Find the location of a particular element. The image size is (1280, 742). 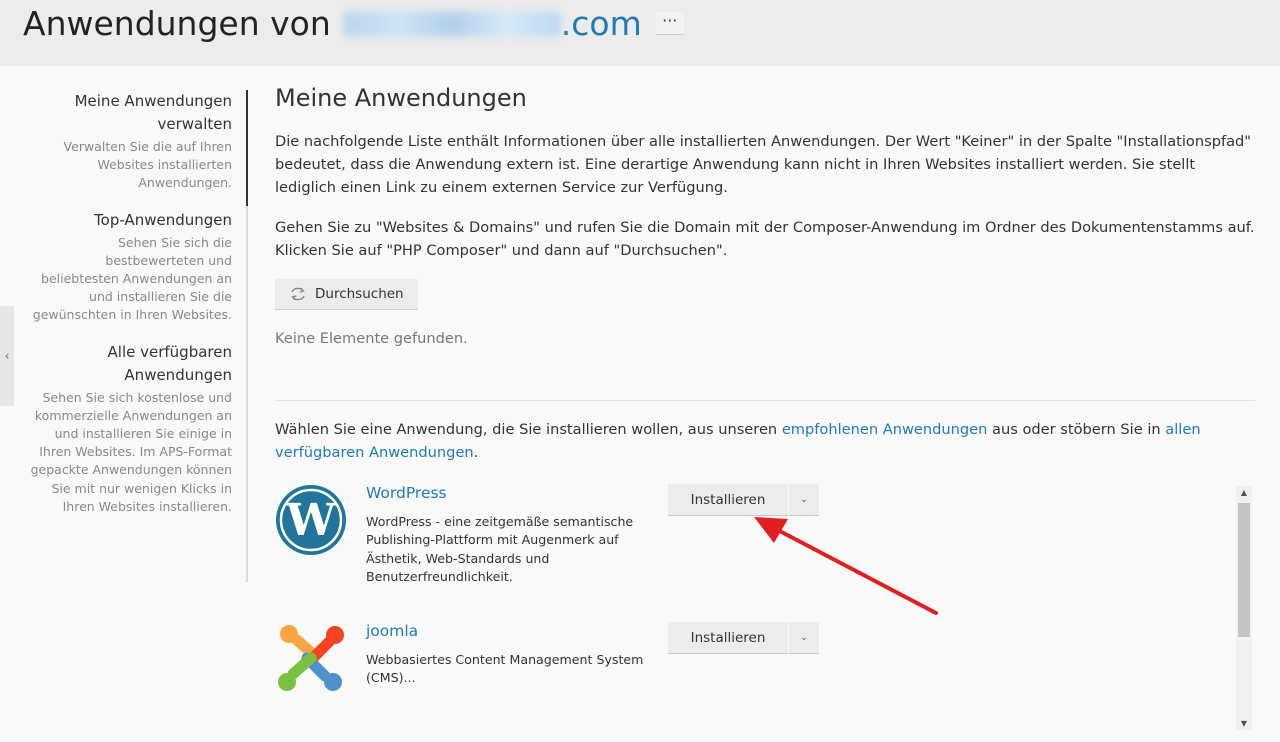

section-heading: Meine Anwendungen is located at coordinates (401, 98).